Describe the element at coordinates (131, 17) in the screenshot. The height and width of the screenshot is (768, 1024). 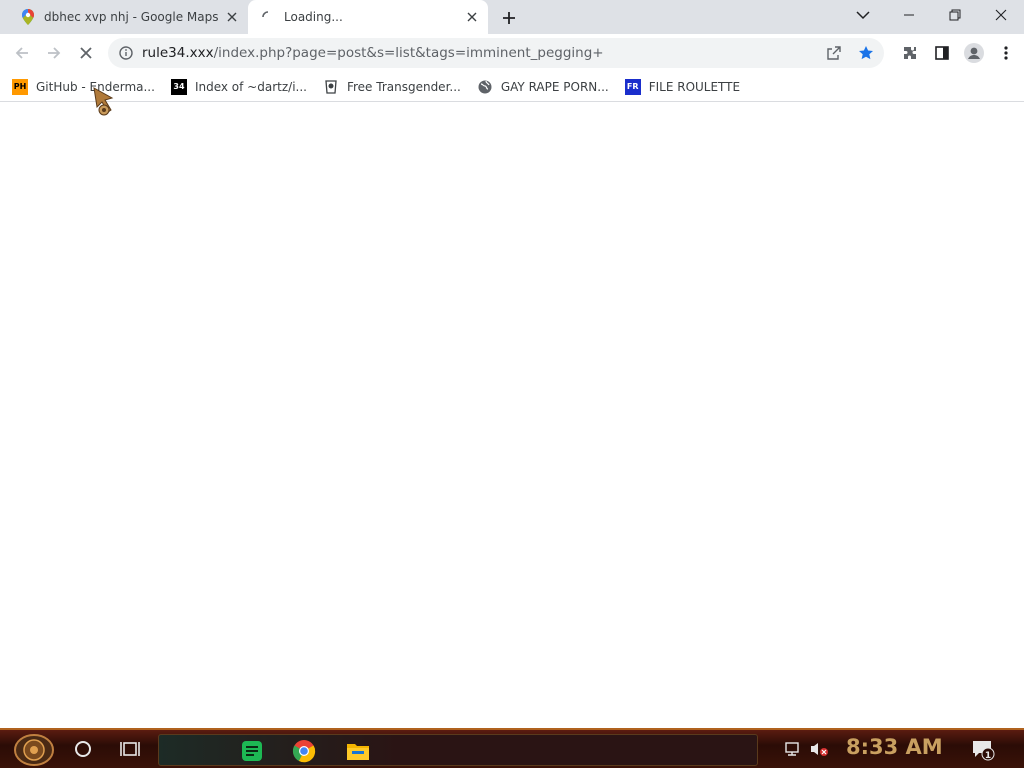
I see `tab-title: dbhec xvp nhj - Google Maps` at that location.